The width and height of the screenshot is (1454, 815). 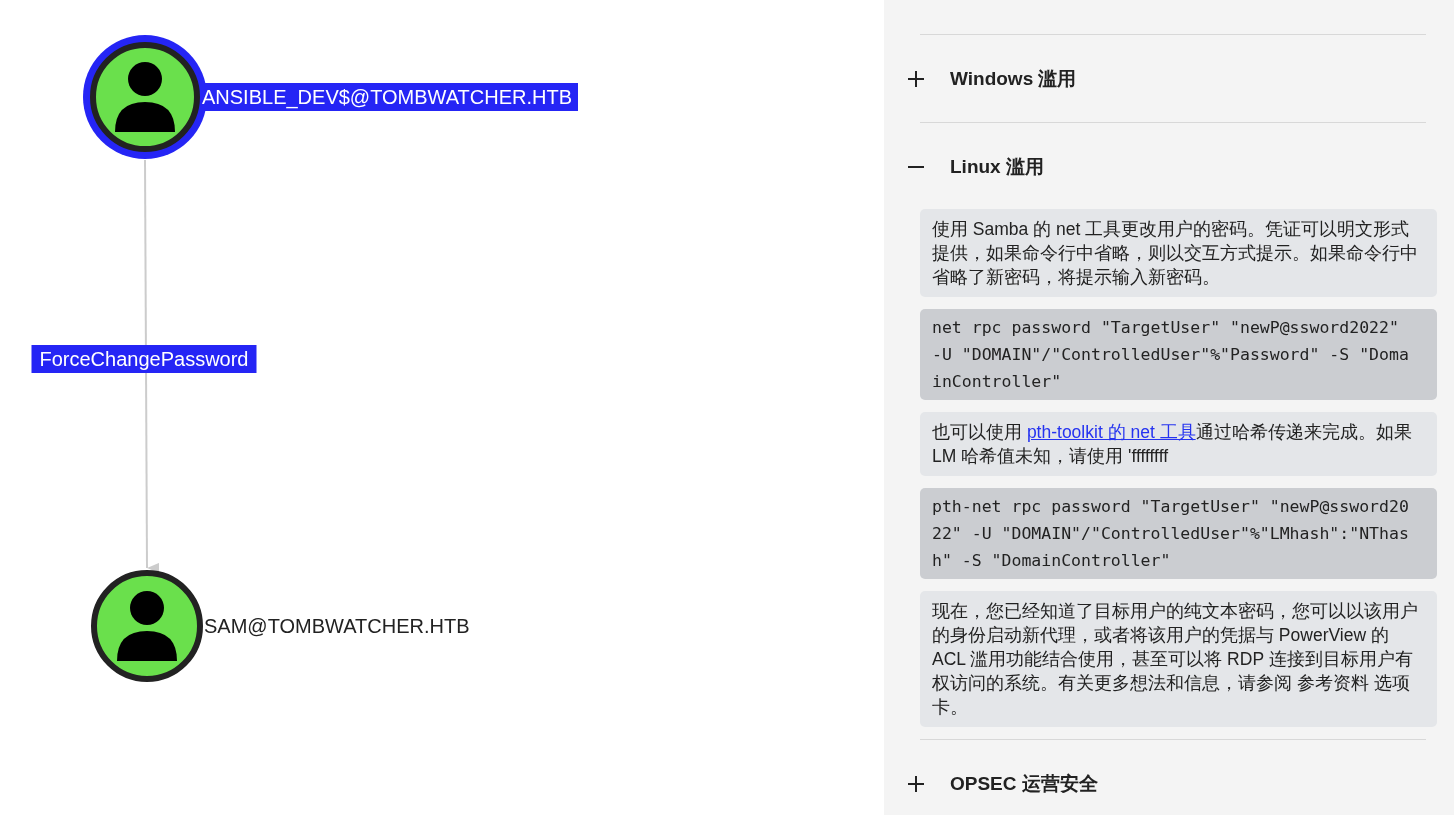 What do you see at coordinates (997, 166) in the screenshot?
I see `section-title: Linux 滥用` at bounding box center [997, 166].